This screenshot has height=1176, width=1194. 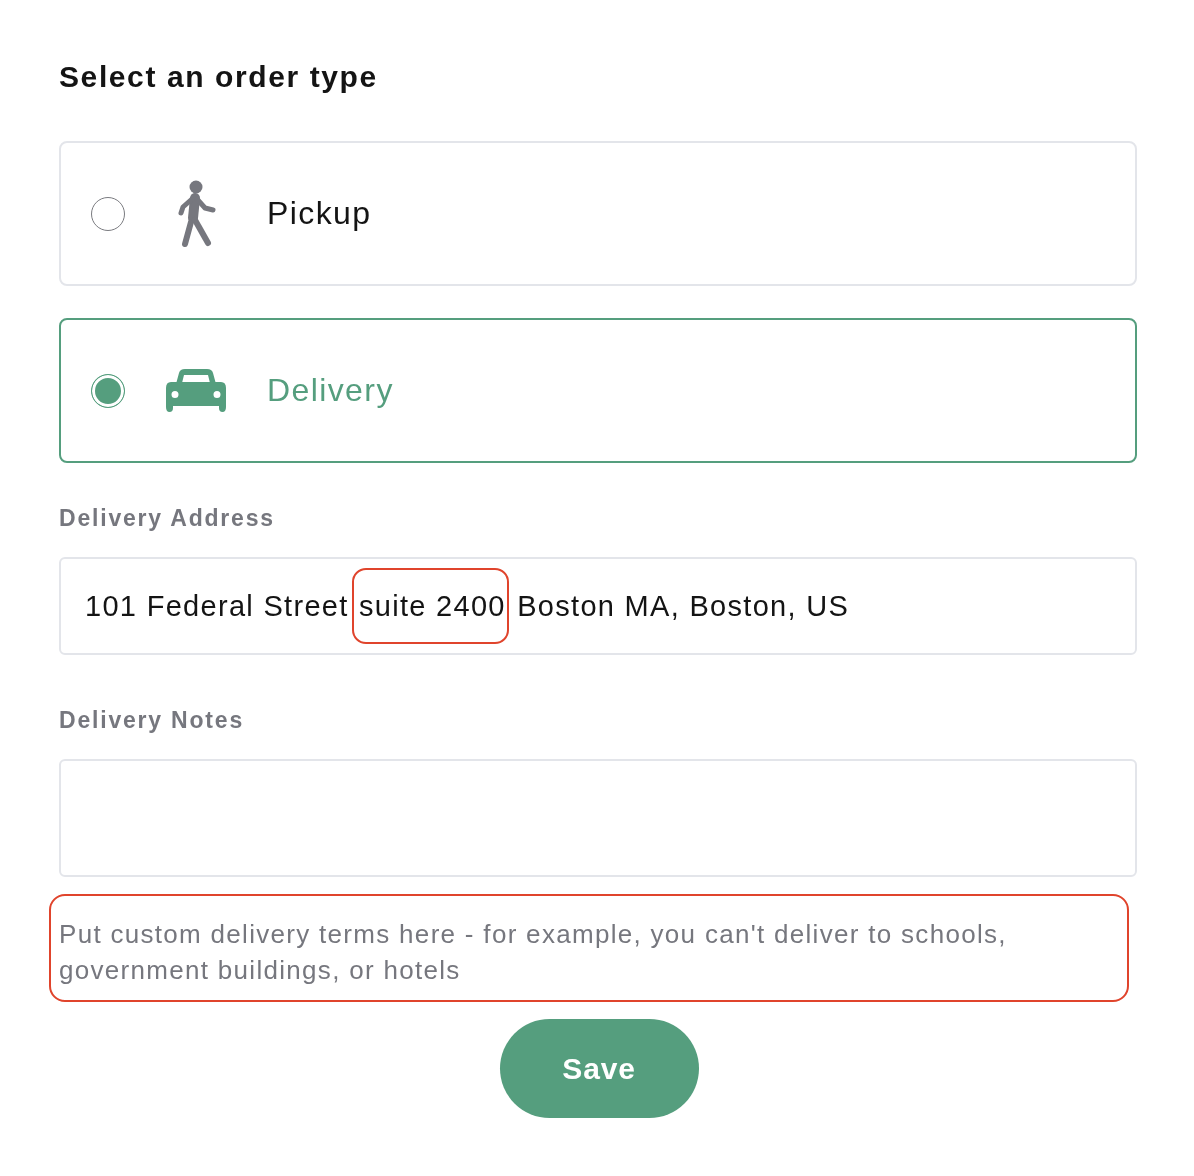 What do you see at coordinates (598, 213) in the screenshot?
I see `order-type-option: Pickup` at bounding box center [598, 213].